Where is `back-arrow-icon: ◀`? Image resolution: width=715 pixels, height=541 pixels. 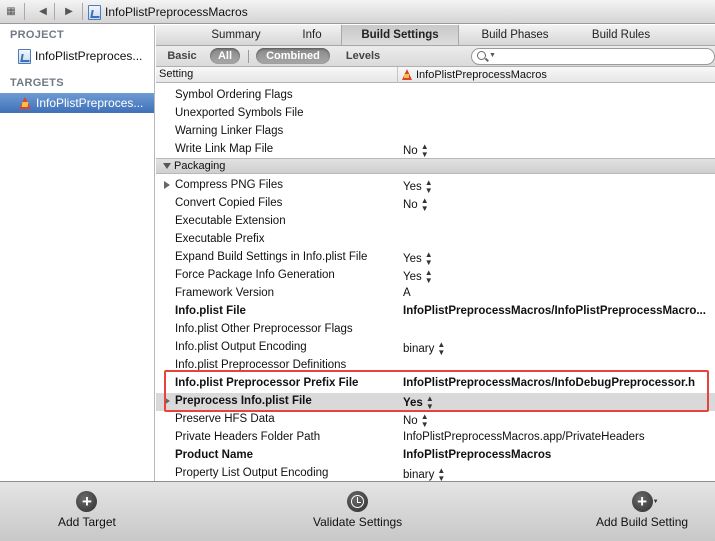
back-arrow-icon: ◀ is located at coordinates (43, 11).